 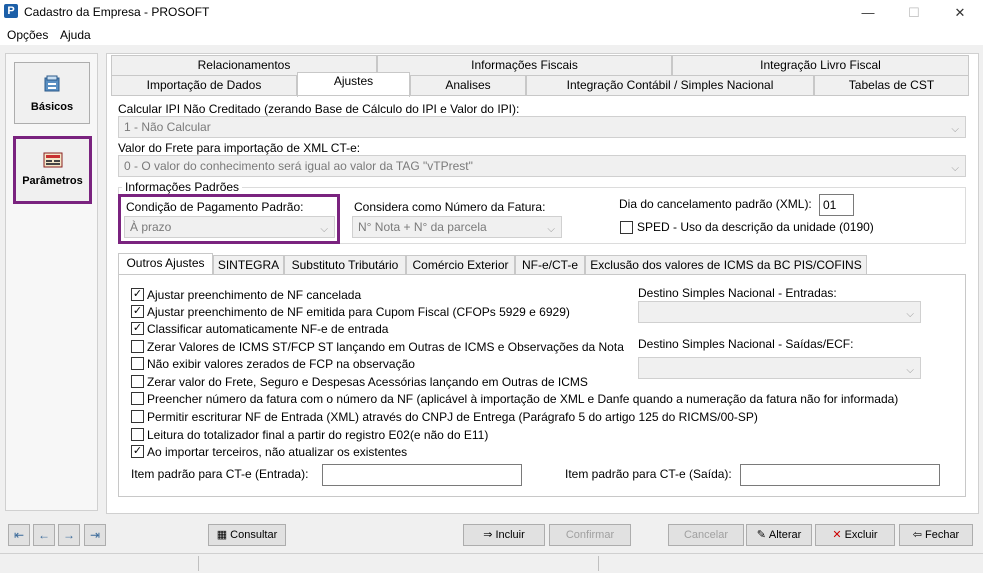 I want to click on subtab-nfe-cte: NF-e/CT-e, so click(x=550, y=265).